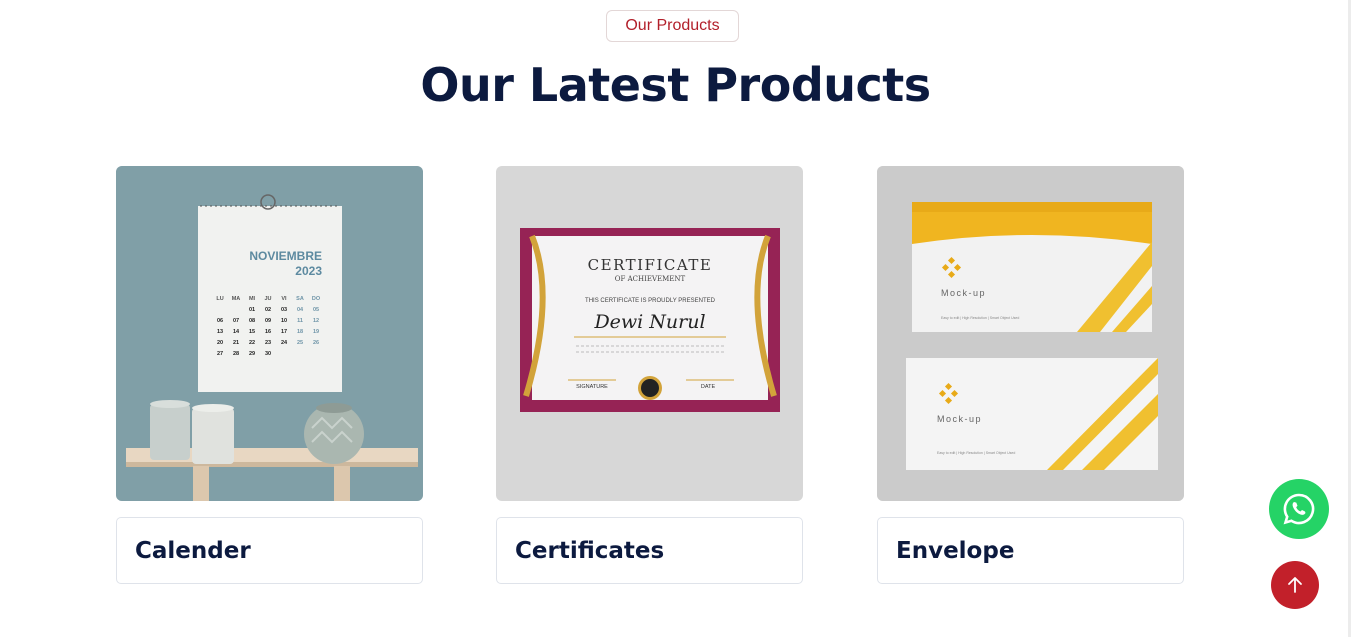 Image resolution: width=1351 pixels, height=637 pixels. Describe the element at coordinates (236, 299) in the screenshot. I see `calendar-weekday: MA` at that location.